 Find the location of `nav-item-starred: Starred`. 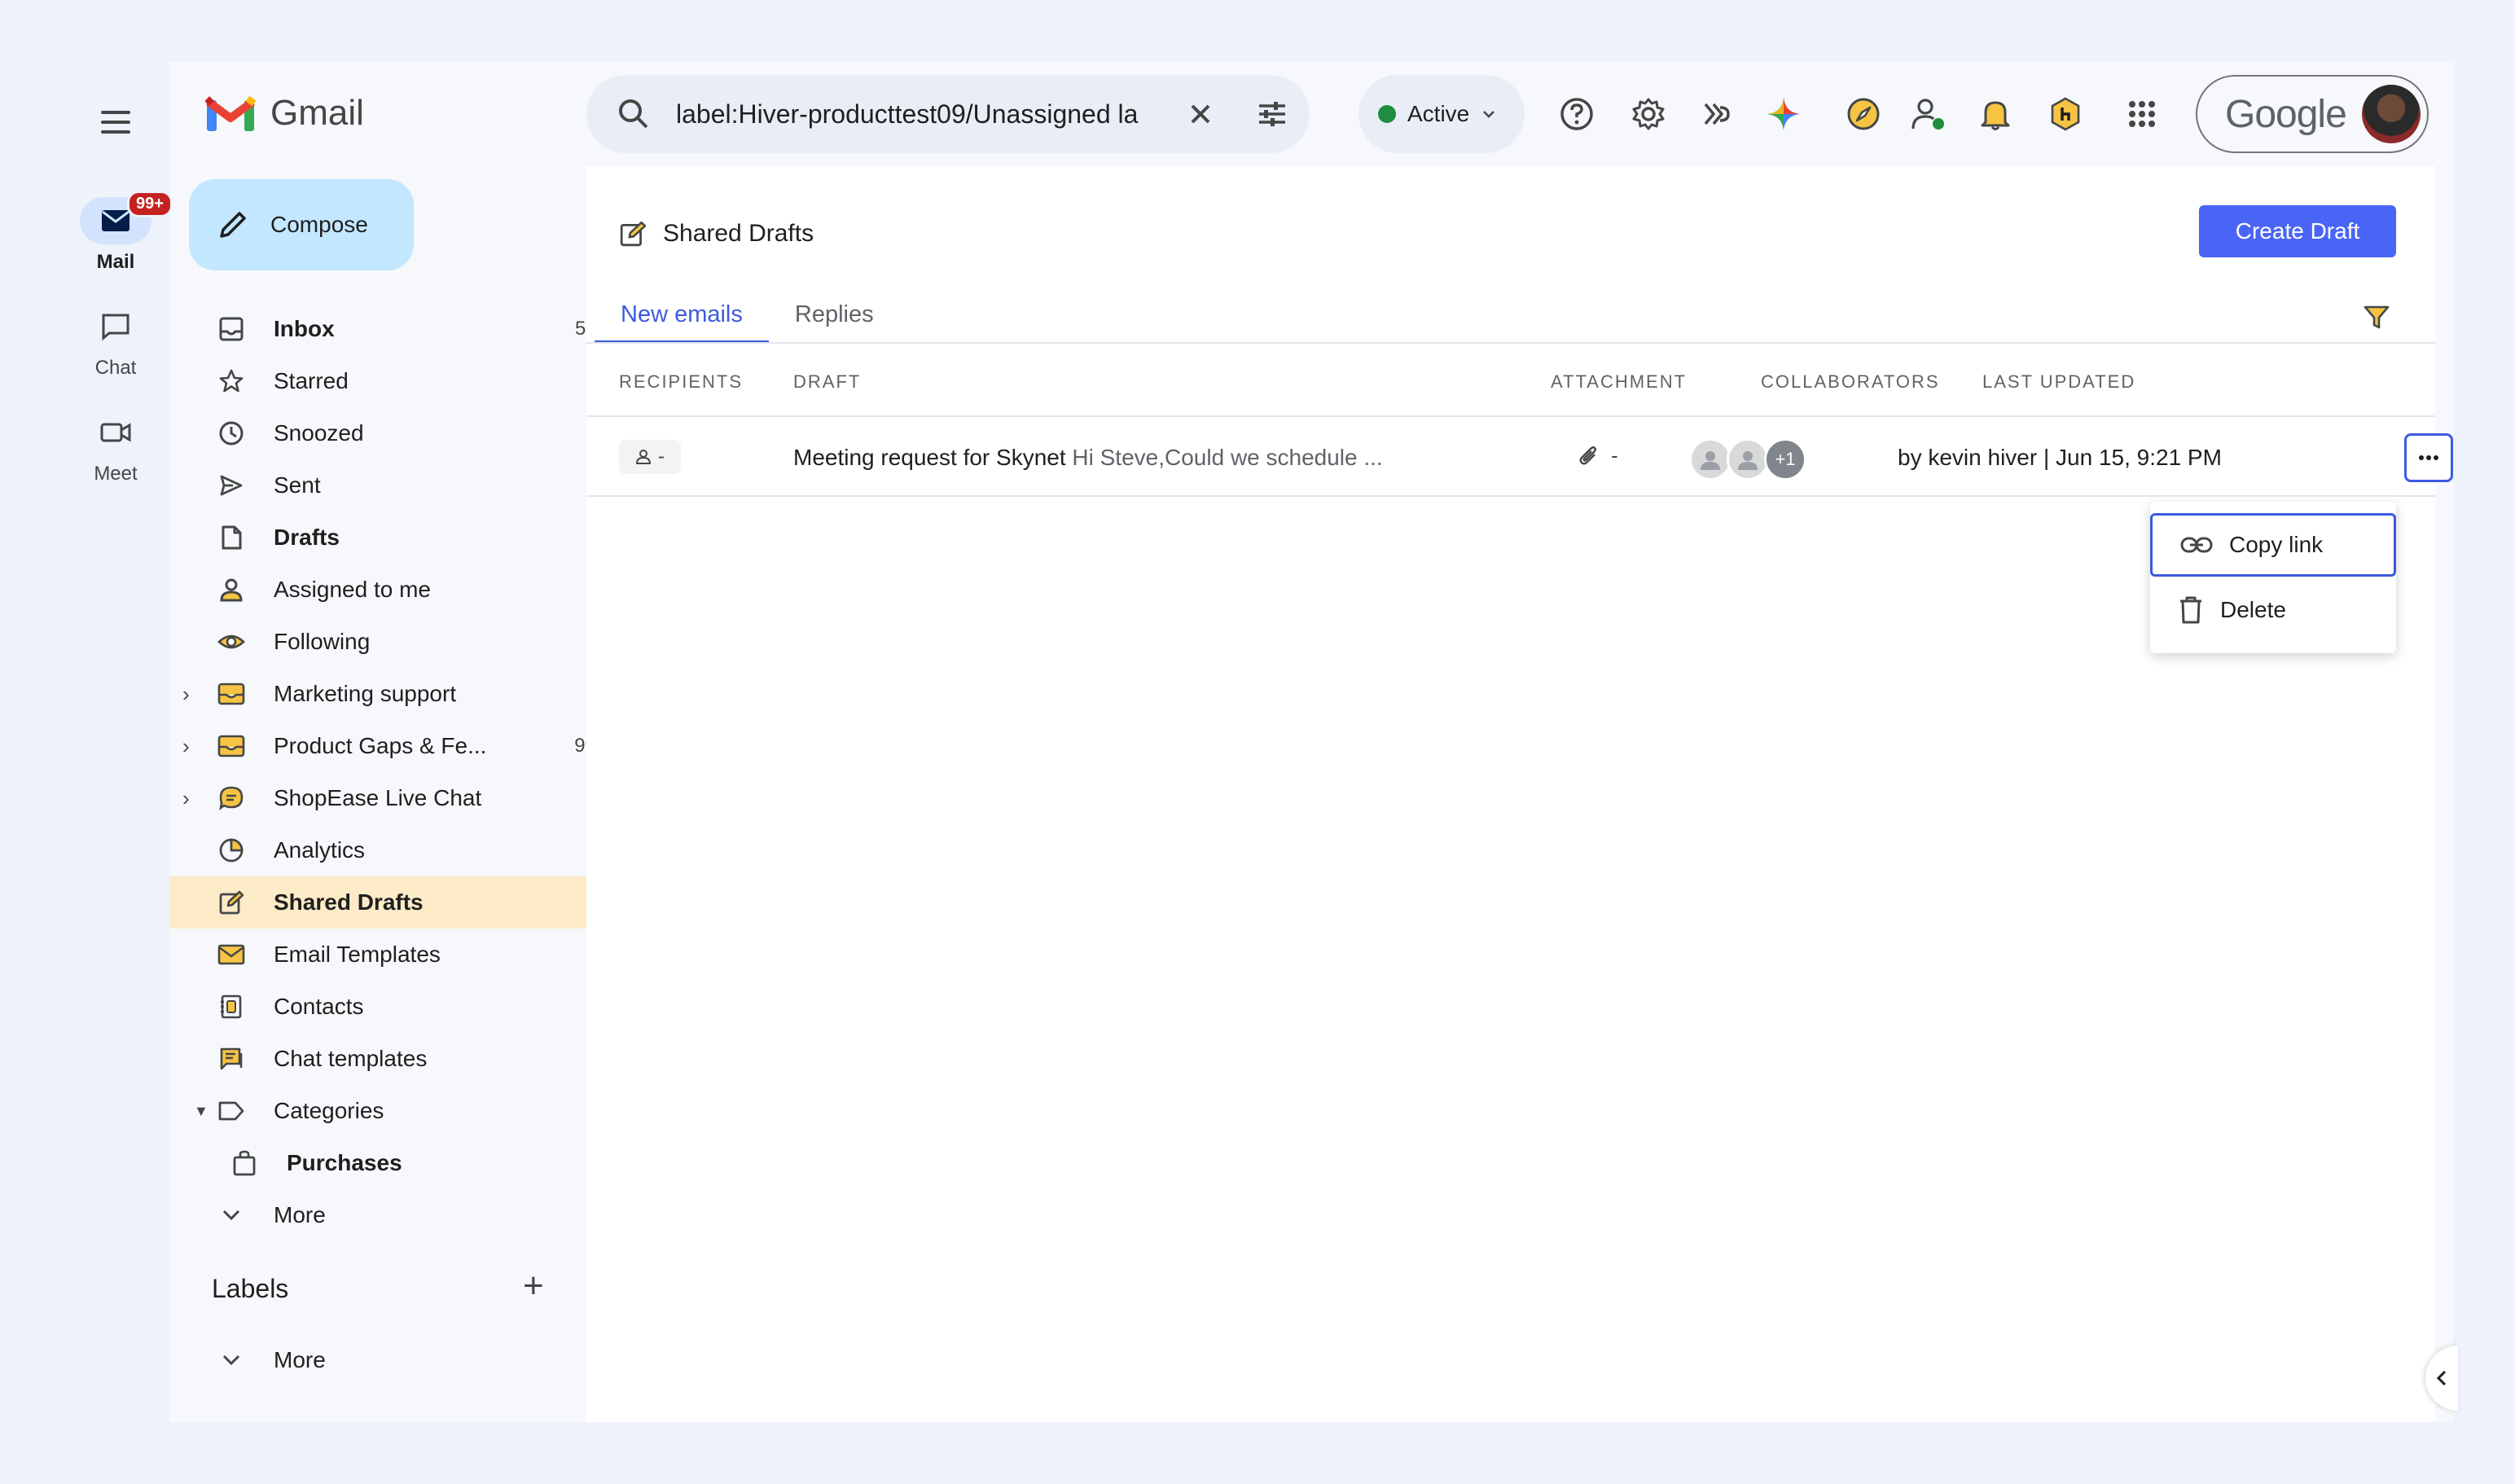

nav-item-starred: Starred is located at coordinates (399, 381).